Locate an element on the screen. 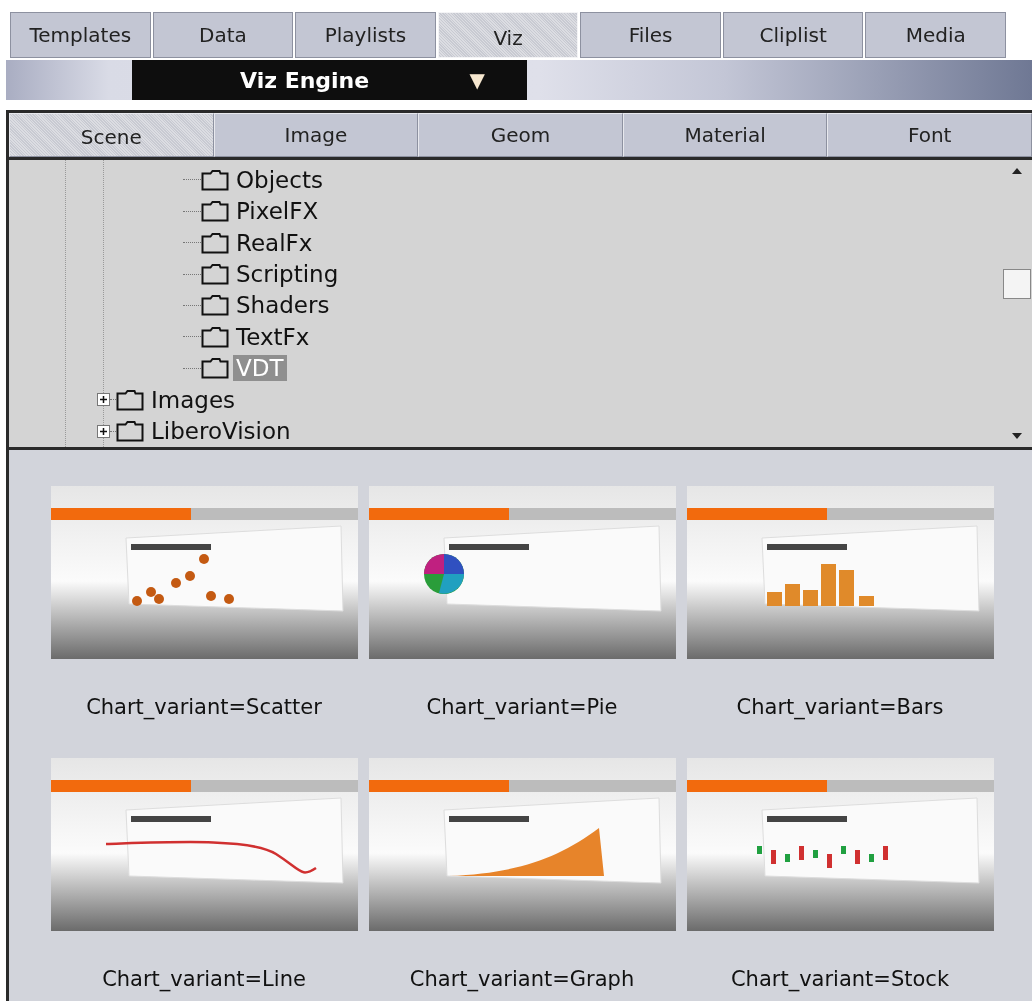  thumbnail-caption: Chart_variant=Scatter is located at coordinates (204, 707).